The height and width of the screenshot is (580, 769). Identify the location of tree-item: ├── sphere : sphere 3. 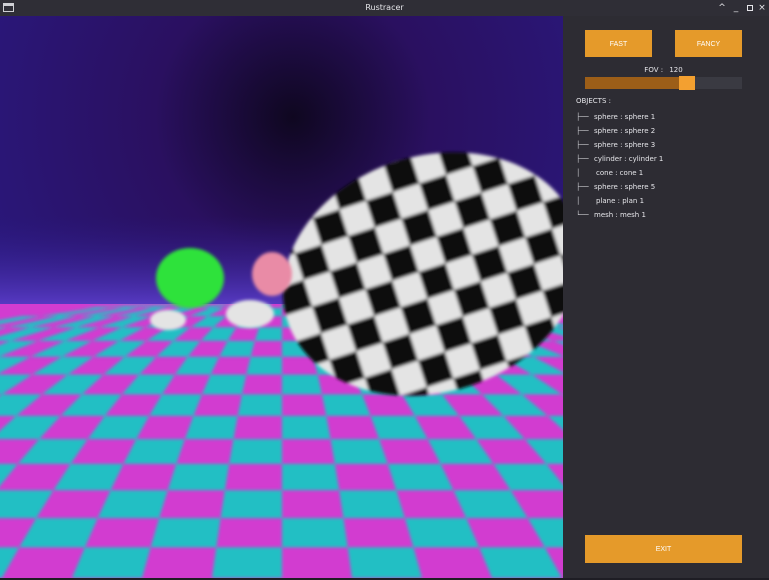
(619, 145).